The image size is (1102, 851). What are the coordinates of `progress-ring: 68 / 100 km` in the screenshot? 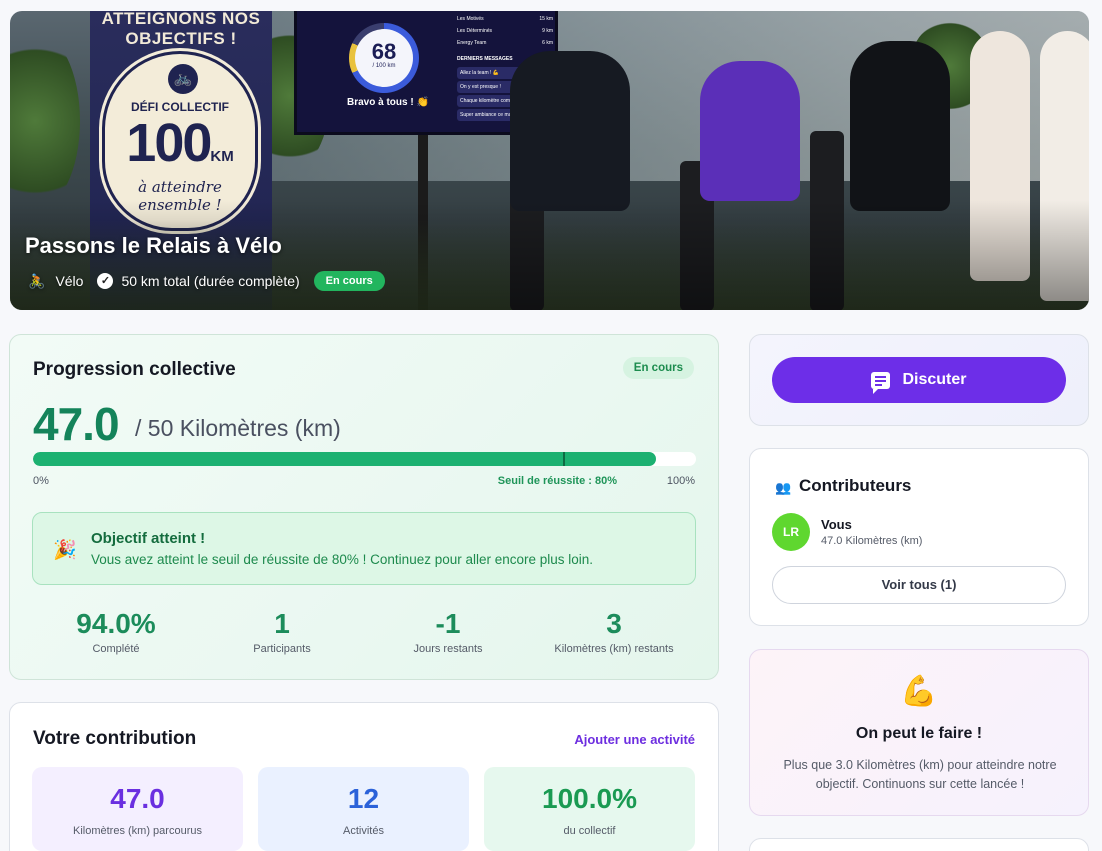 It's located at (384, 58).